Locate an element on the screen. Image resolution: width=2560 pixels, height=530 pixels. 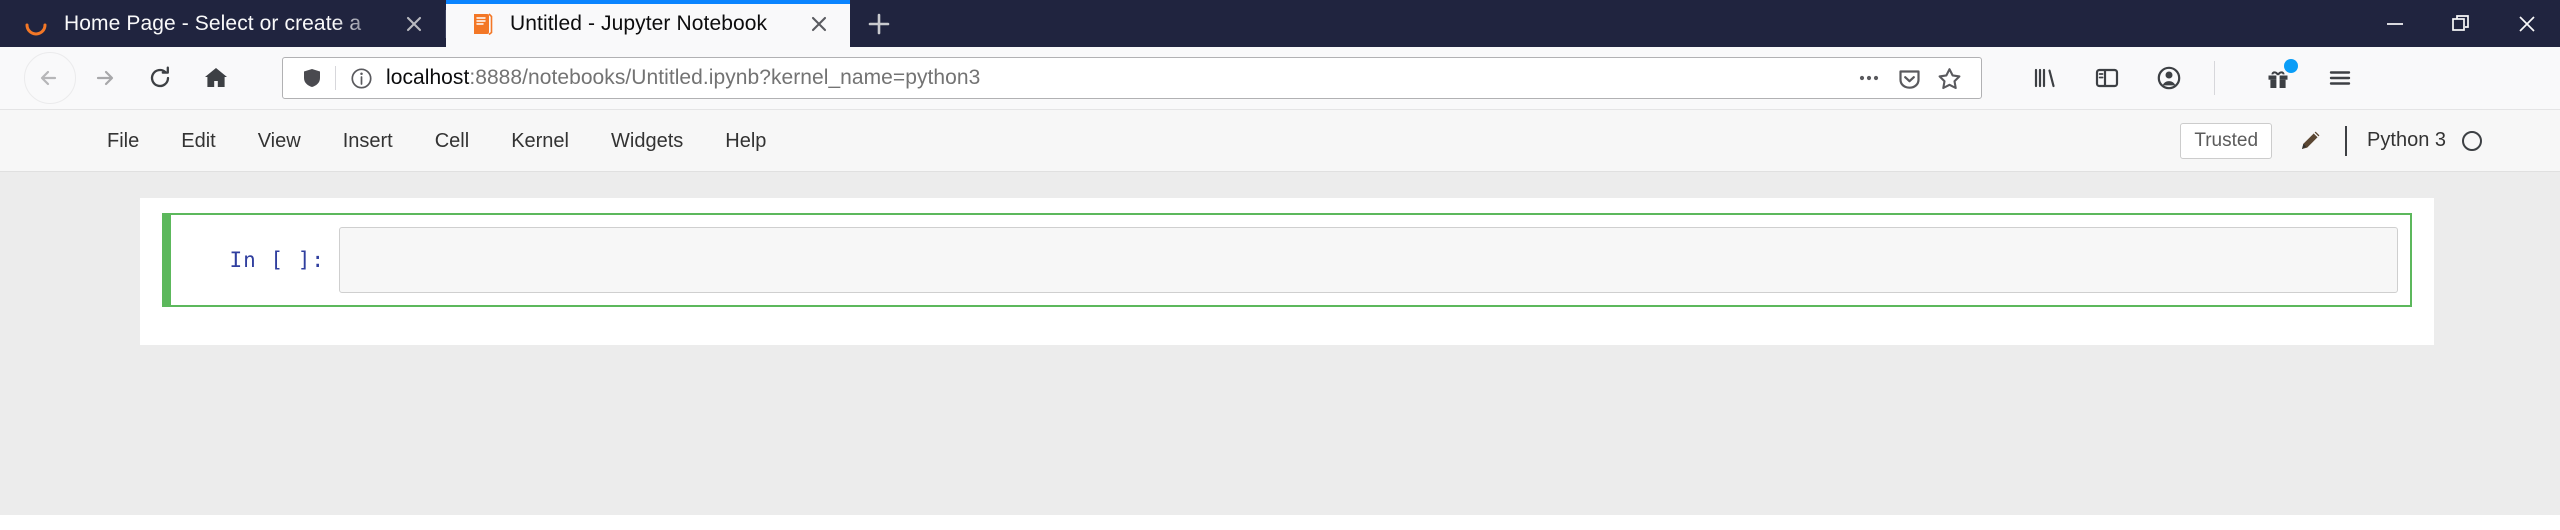
kernel-status-indicator is located at coordinates (2472, 140).